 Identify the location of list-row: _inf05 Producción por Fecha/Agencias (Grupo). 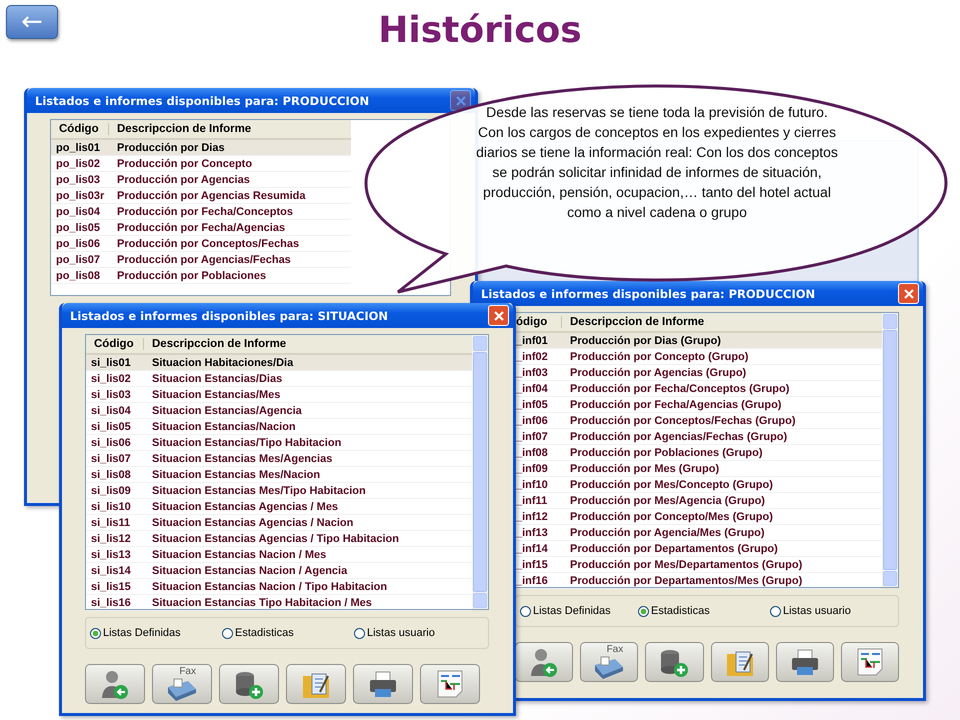
(699, 405).